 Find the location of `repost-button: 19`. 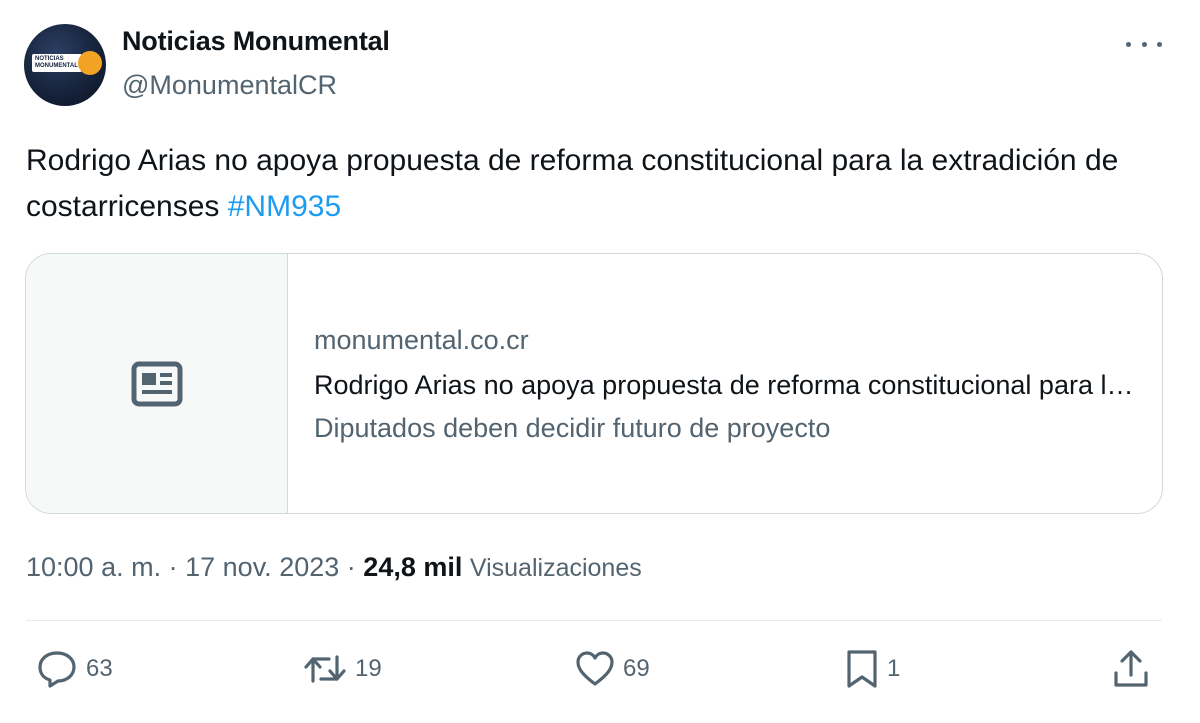

repost-button: 19 is located at coordinates (342, 669).